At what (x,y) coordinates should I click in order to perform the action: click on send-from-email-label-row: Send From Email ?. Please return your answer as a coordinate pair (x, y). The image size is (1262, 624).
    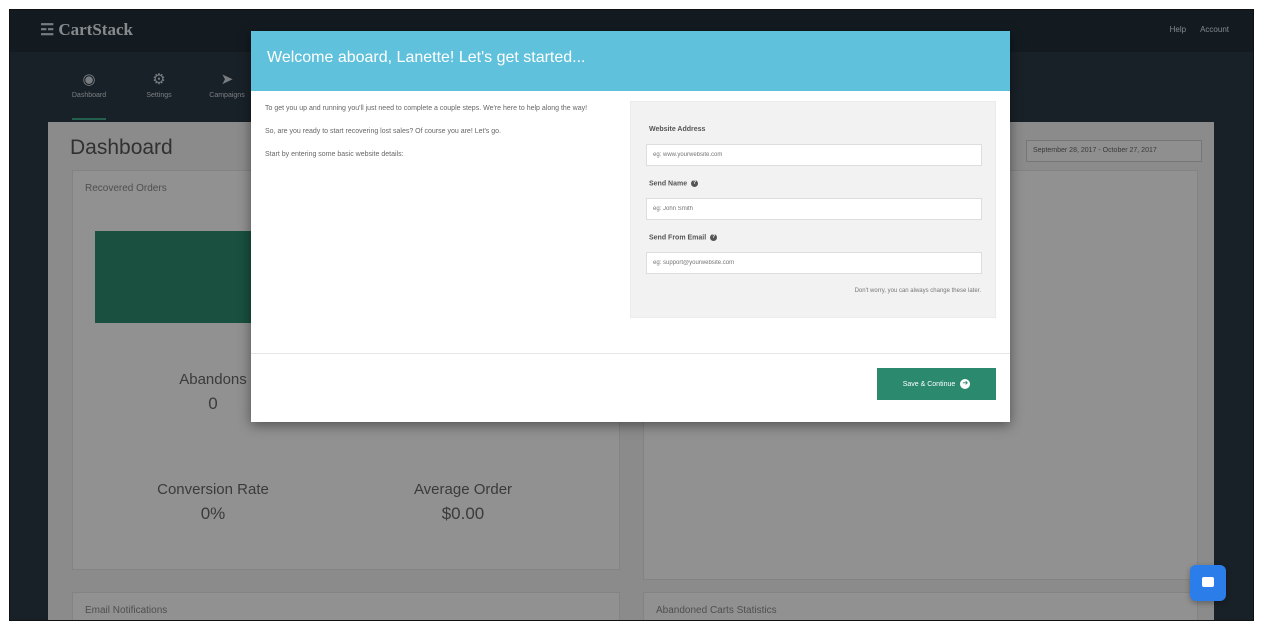
    Looking at the image, I should click on (683, 238).